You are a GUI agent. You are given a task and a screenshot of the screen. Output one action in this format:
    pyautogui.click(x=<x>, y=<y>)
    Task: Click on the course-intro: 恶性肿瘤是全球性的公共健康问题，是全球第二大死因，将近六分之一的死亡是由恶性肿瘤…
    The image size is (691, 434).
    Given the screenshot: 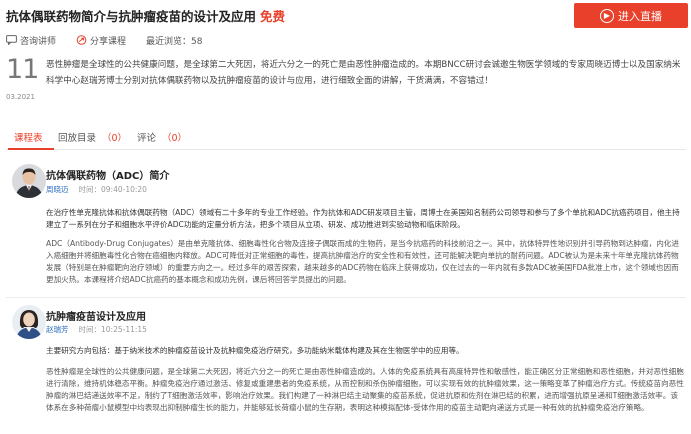 What is the action you would take?
    pyautogui.click(x=363, y=73)
    